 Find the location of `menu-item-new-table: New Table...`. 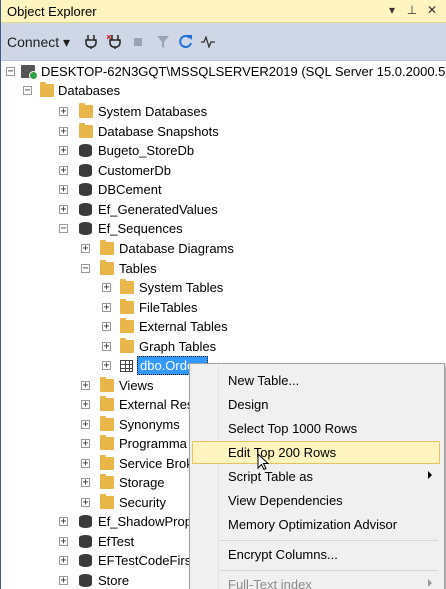

menu-item-new-table: New Table... is located at coordinates (316, 380).